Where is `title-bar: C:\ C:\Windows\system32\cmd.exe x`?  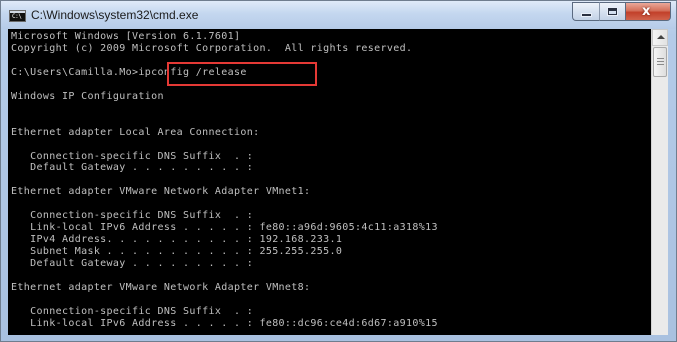
title-bar: C:\ C:\Windows\system32\cmd.exe x is located at coordinates (338, 15).